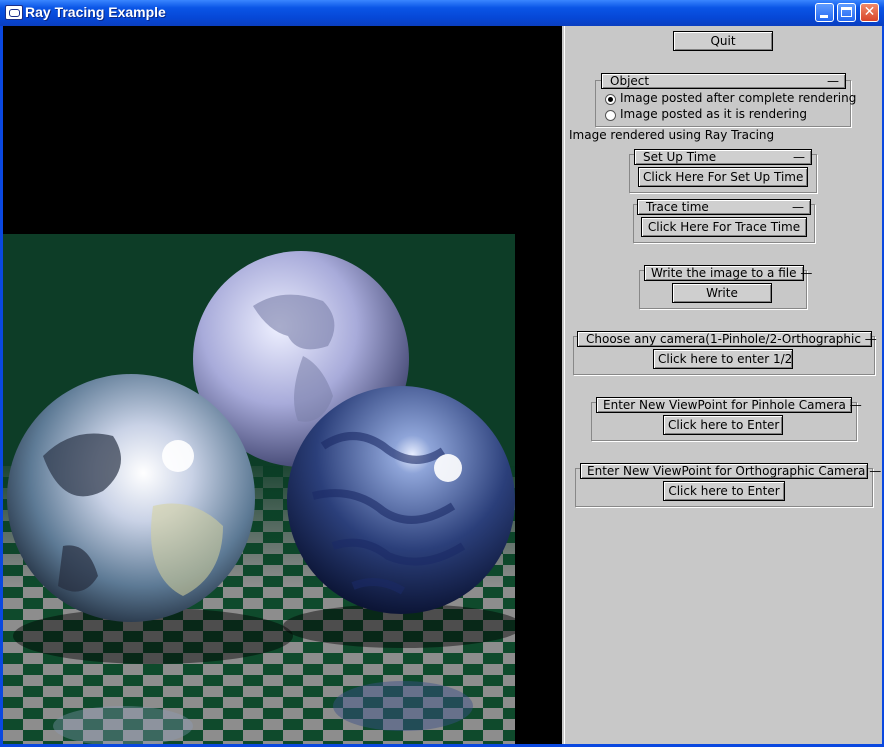 The height and width of the screenshot is (747, 884). I want to click on setup-group-label: Set Up Time, so click(680, 157).